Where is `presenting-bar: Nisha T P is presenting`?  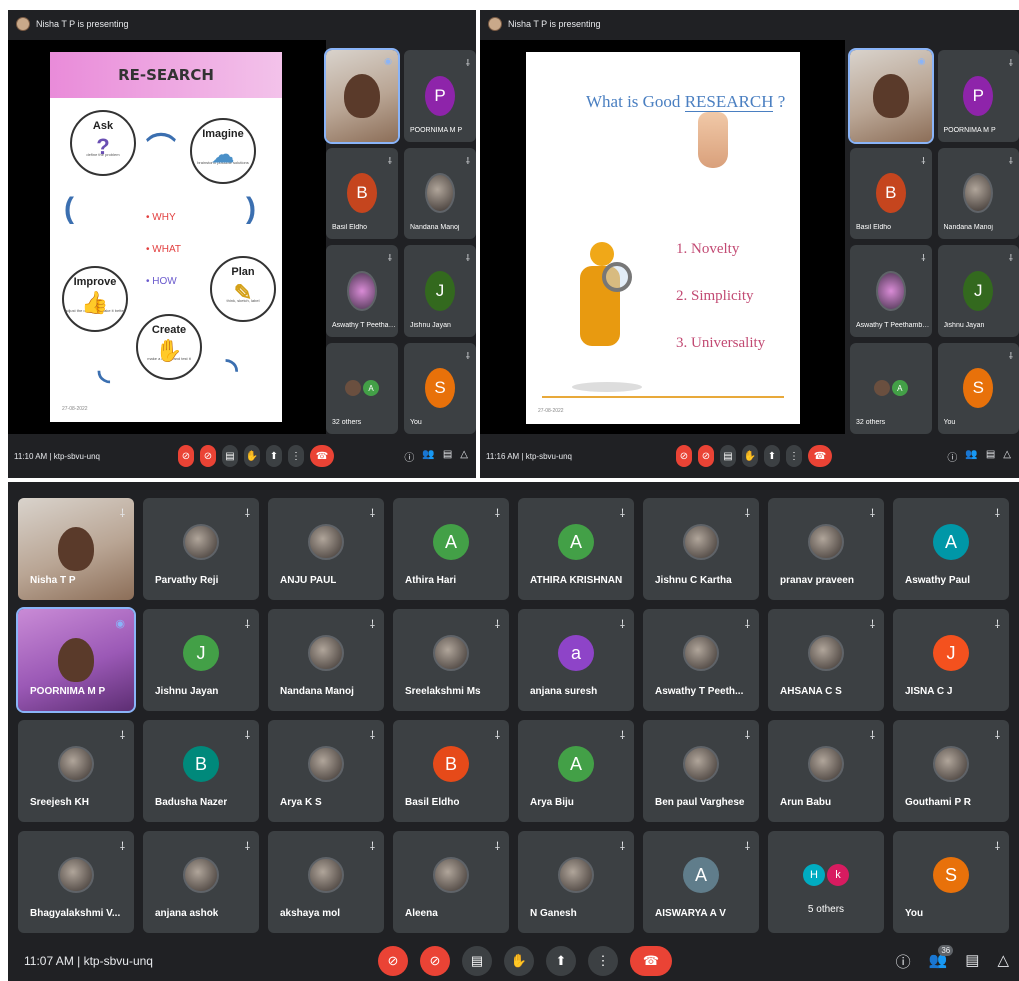 presenting-bar: Nisha T P is presenting is located at coordinates (749, 24).